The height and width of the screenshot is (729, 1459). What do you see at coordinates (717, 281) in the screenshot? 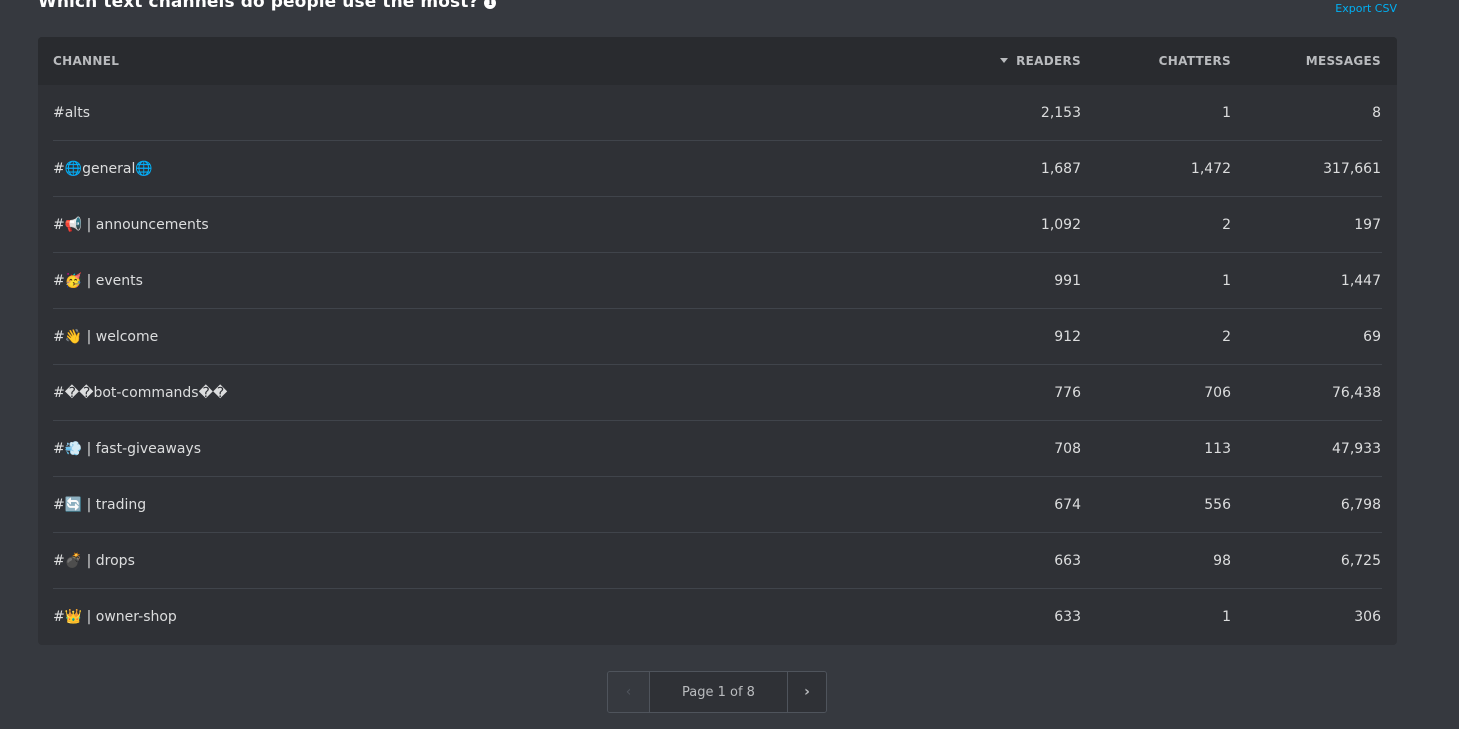
I see `table-row: #🥳 | events 991 1 1,447` at bounding box center [717, 281].